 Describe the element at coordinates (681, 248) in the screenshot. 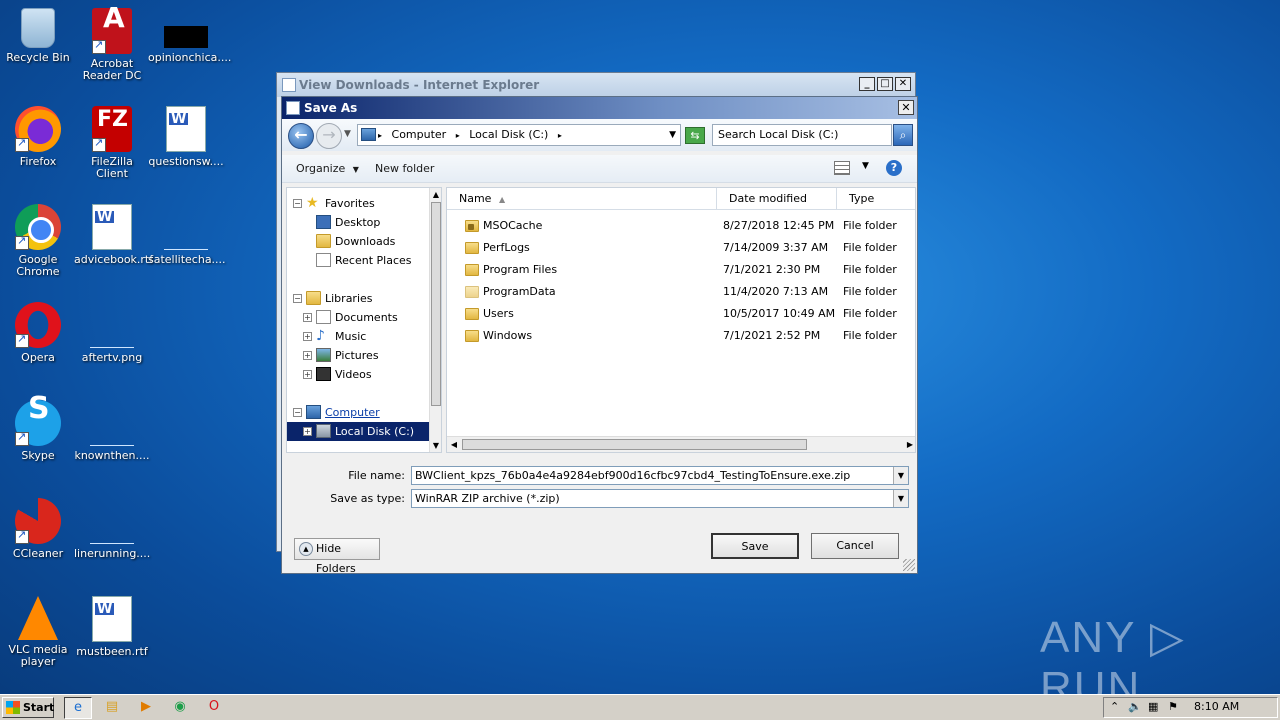

I see `file-row: PerfLogs 7/14/2009 3:37 AM File folder` at that location.